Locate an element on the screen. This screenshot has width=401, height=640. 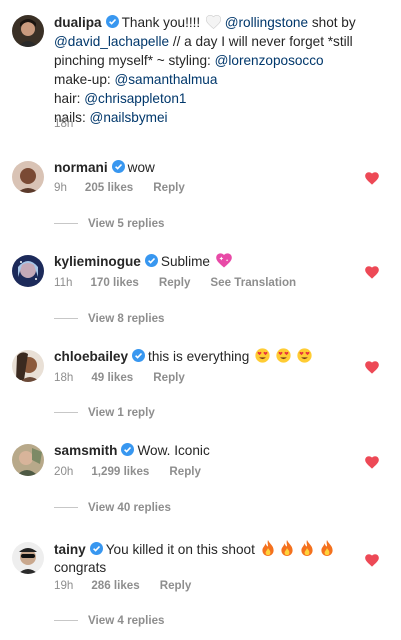
caption-text: shot by is located at coordinates (332, 22).